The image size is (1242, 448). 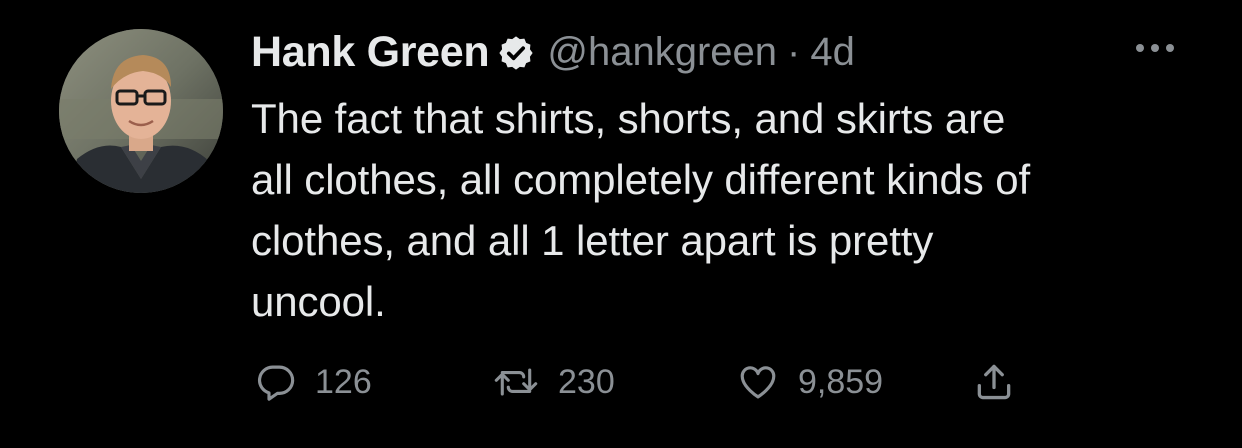 What do you see at coordinates (343, 381) in the screenshot?
I see `reply-count: 126` at bounding box center [343, 381].